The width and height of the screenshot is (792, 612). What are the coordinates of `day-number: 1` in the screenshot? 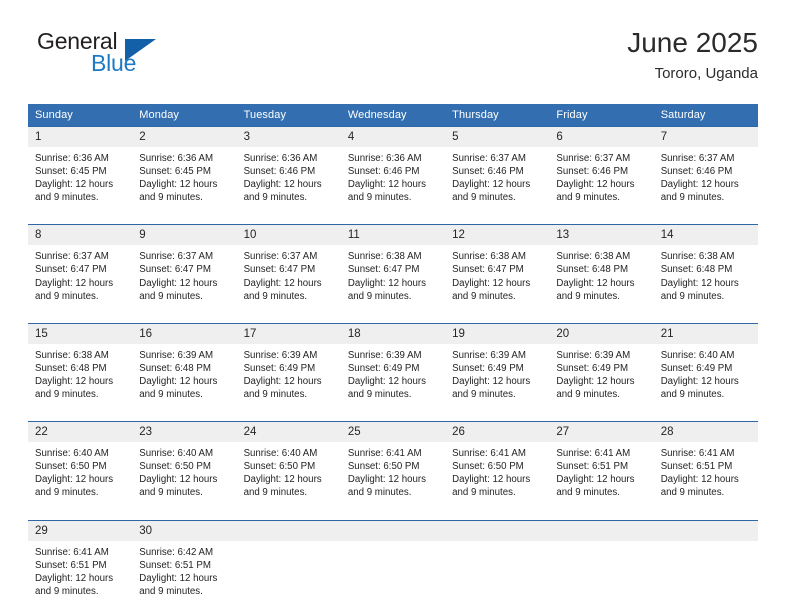 It's located at (80, 137).